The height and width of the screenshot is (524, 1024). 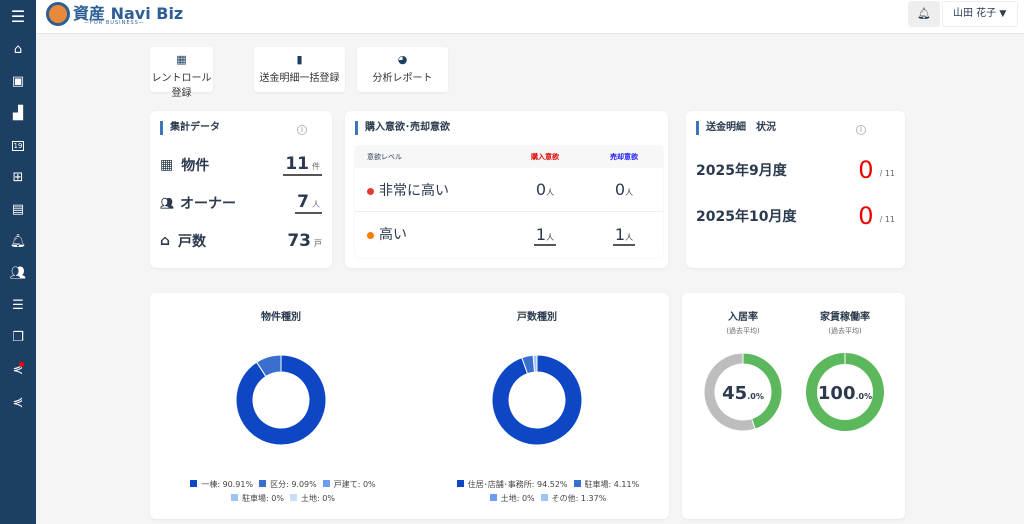 What do you see at coordinates (537, 400) in the screenshot?
I see `unit-type-donut` at bounding box center [537, 400].